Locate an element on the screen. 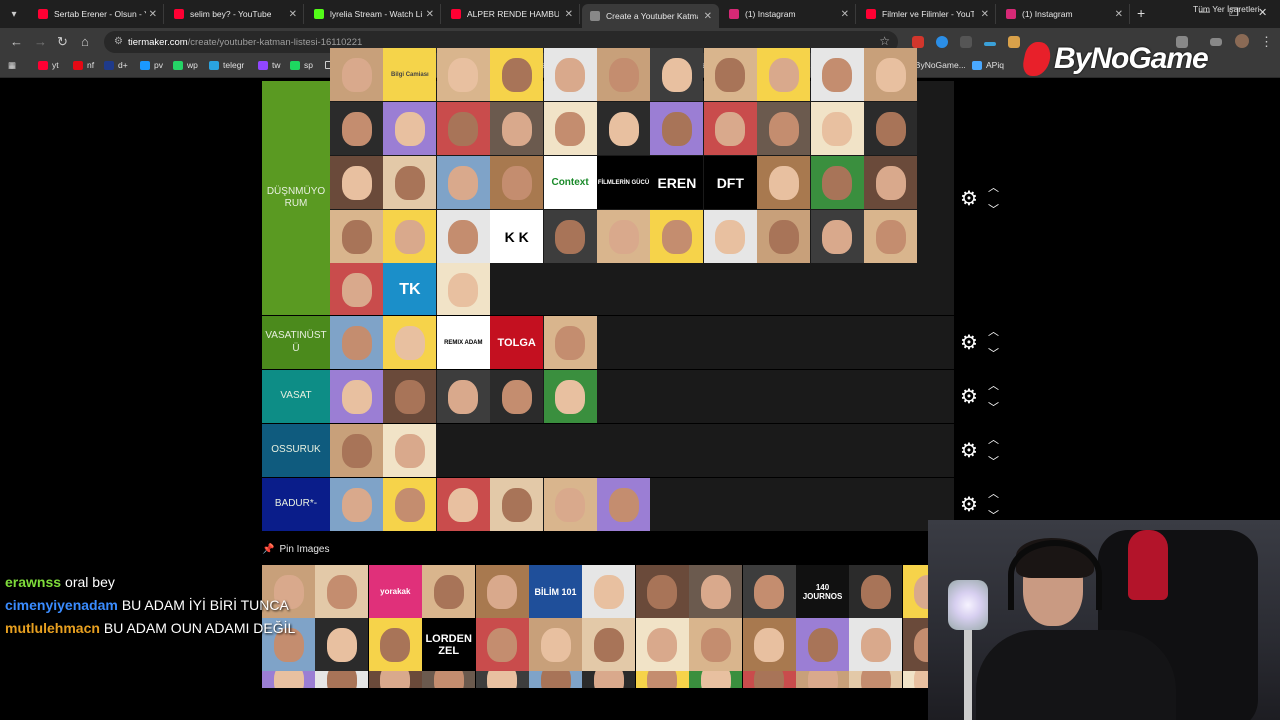  tier-thumbnail: TK is located at coordinates (410, 289).